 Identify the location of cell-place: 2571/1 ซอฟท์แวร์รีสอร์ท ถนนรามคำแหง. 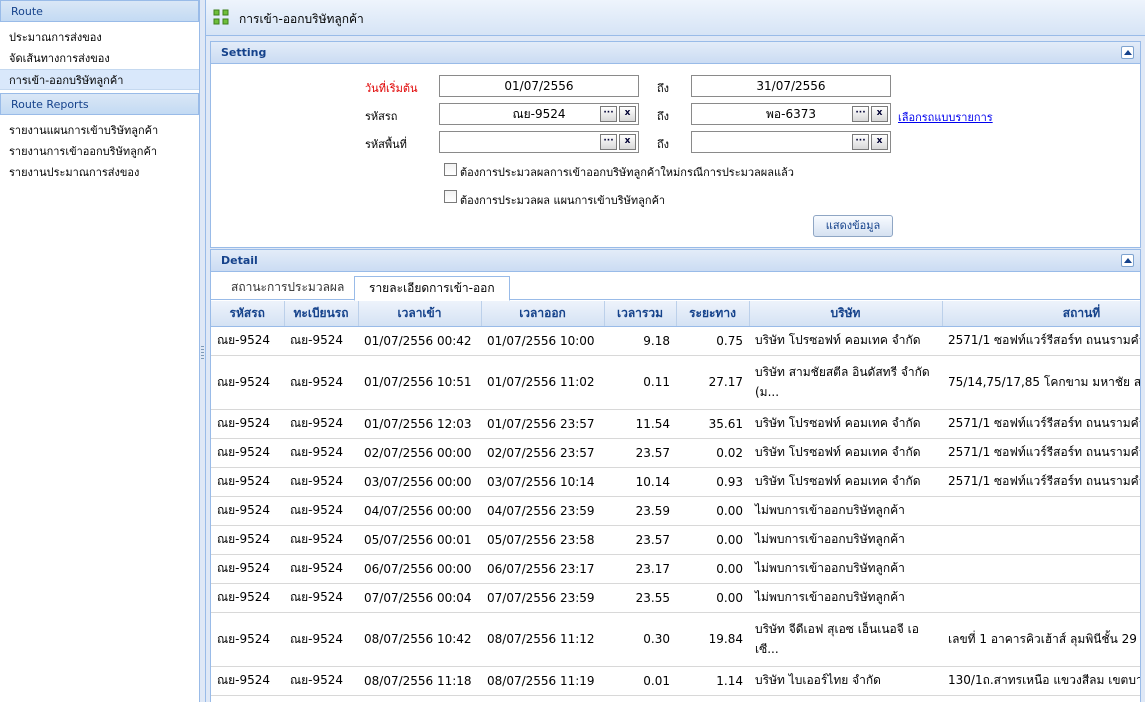
(1041, 482).